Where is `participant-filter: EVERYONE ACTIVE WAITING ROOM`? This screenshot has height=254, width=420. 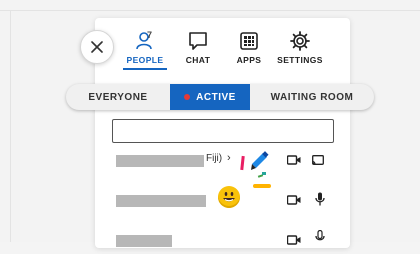
participant-filter: EVERYONE ACTIVE WAITING ROOM is located at coordinates (220, 97).